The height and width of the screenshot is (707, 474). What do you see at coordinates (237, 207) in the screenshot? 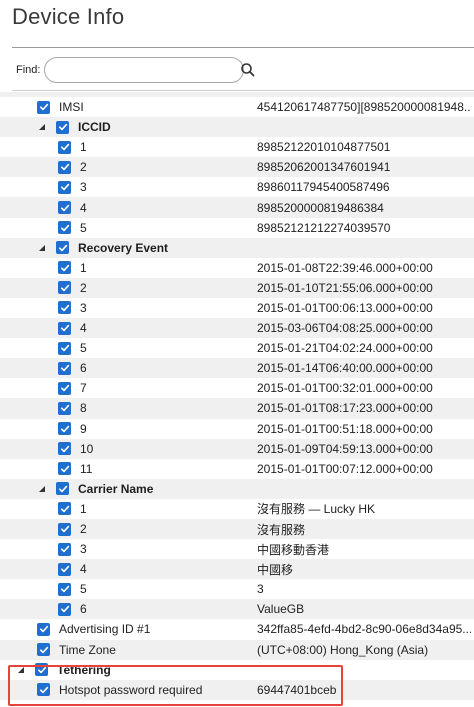
I see `tree-row-iccid-item: 4 8985200000819486384` at bounding box center [237, 207].